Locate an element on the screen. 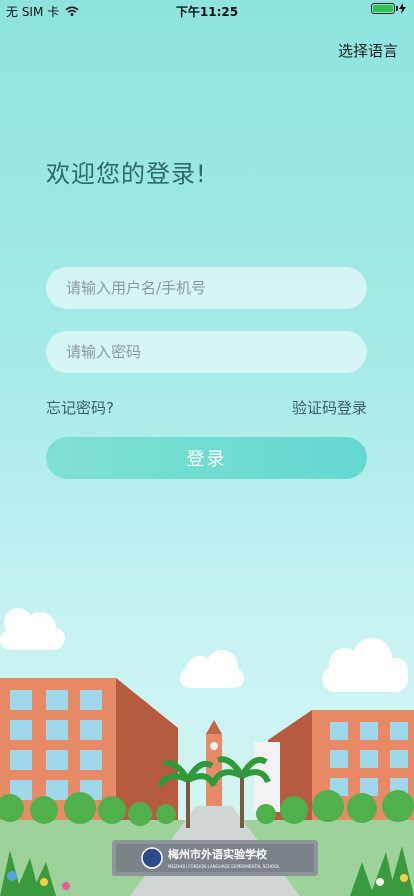 The width and height of the screenshot is (414, 896). status-bar: 无 SIM 卡 下午11:25 is located at coordinates (207, 11).